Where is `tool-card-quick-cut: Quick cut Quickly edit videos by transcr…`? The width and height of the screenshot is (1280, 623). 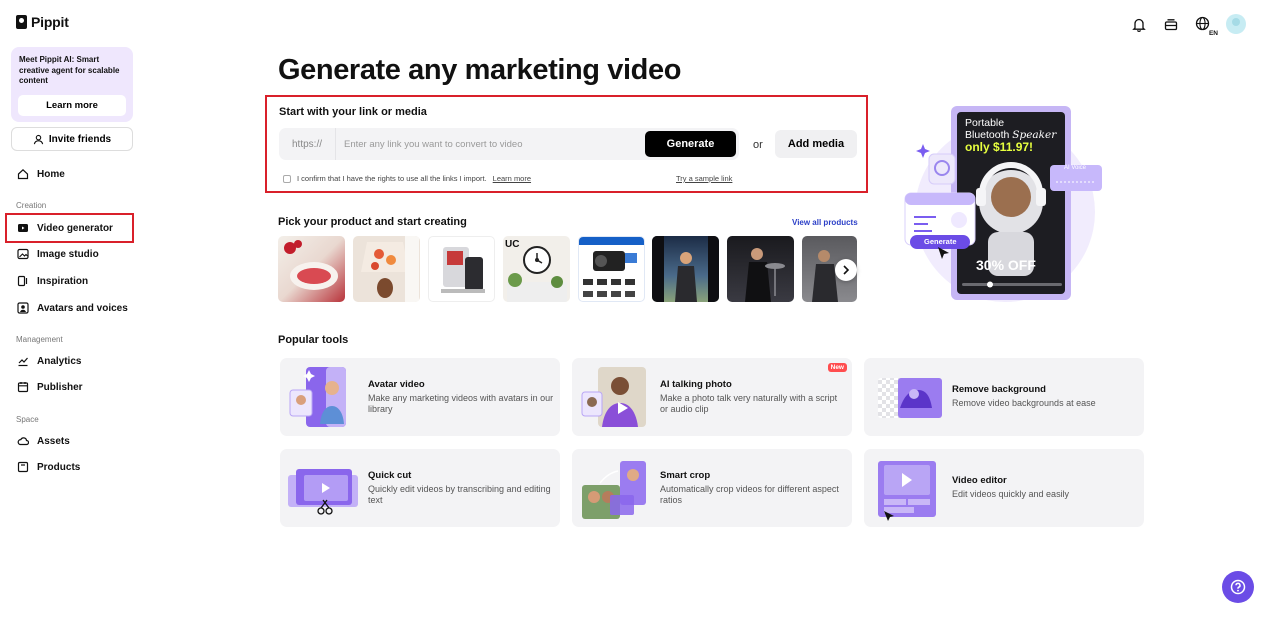
tool-card-quick-cut: Quick cut Quickly edit videos by transcr… is located at coordinates (420, 488).